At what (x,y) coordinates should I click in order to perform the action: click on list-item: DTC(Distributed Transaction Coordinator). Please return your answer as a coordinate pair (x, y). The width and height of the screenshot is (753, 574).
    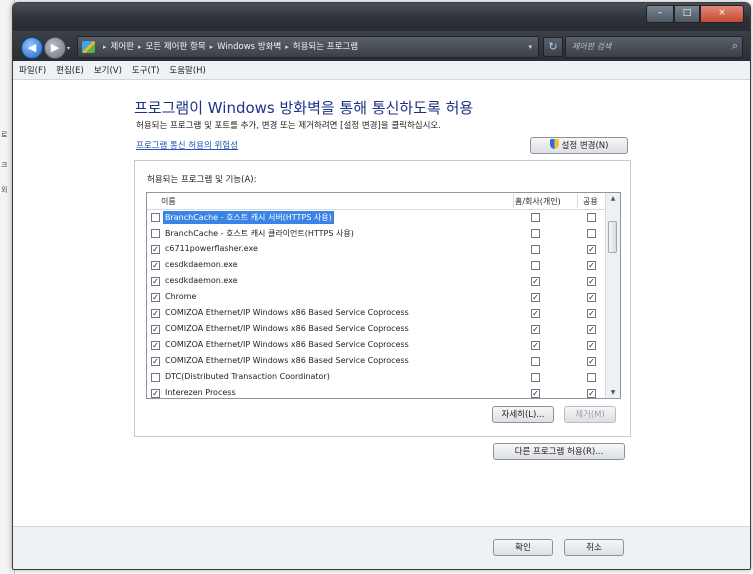
    Looking at the image, I should click on (376, 378).